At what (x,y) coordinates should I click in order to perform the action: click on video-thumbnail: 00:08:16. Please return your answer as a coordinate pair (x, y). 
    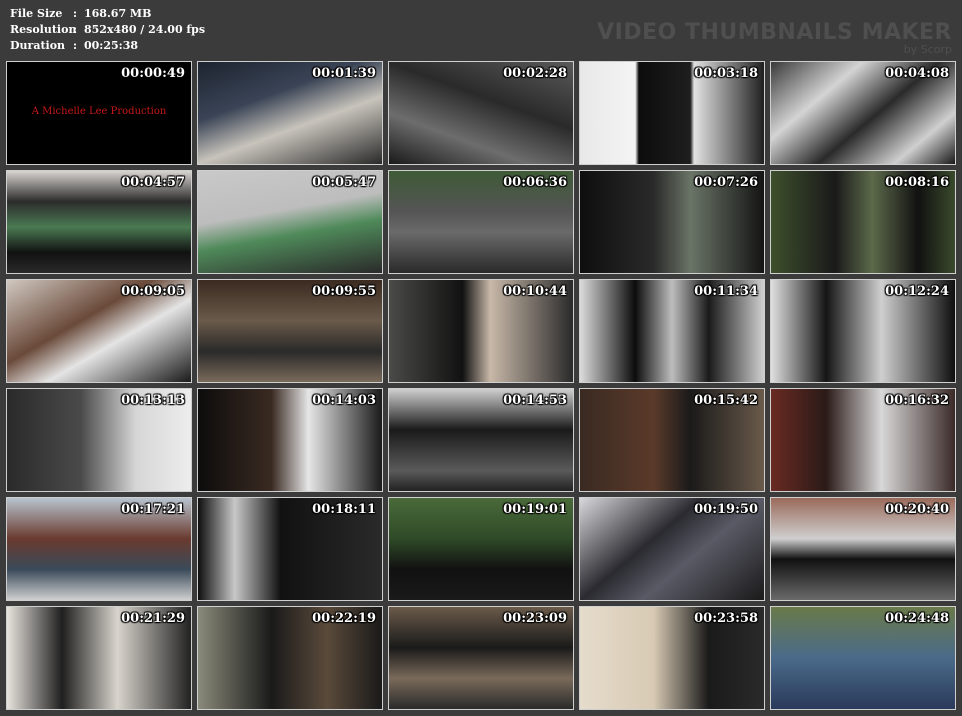
    Looking at the image, I should click on (863, 222).